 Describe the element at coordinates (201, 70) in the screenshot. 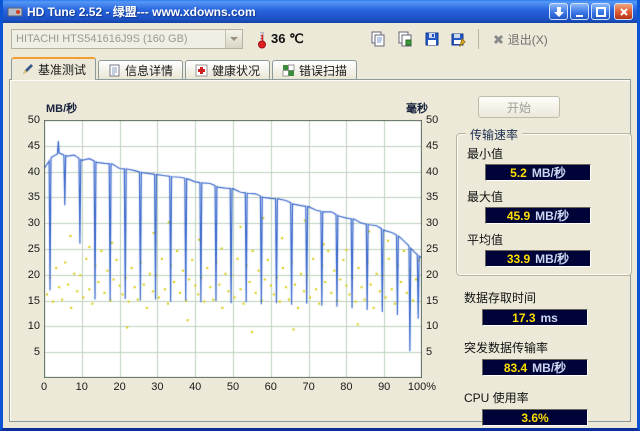

I see `health-icon` at that location.